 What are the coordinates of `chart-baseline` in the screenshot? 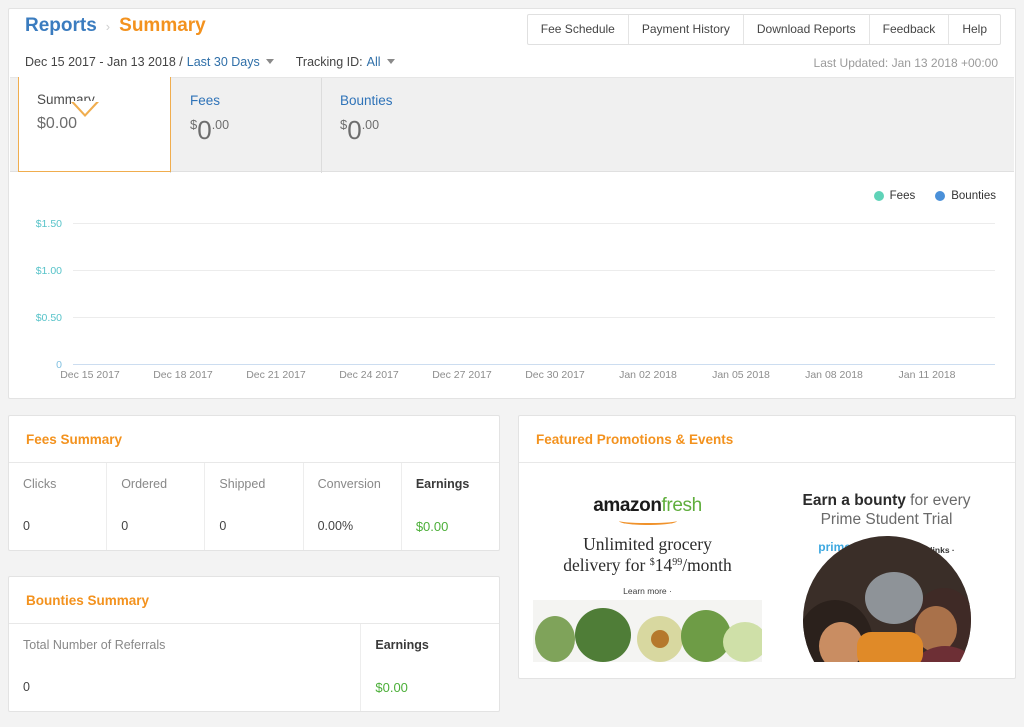 It's located at (534, 364).